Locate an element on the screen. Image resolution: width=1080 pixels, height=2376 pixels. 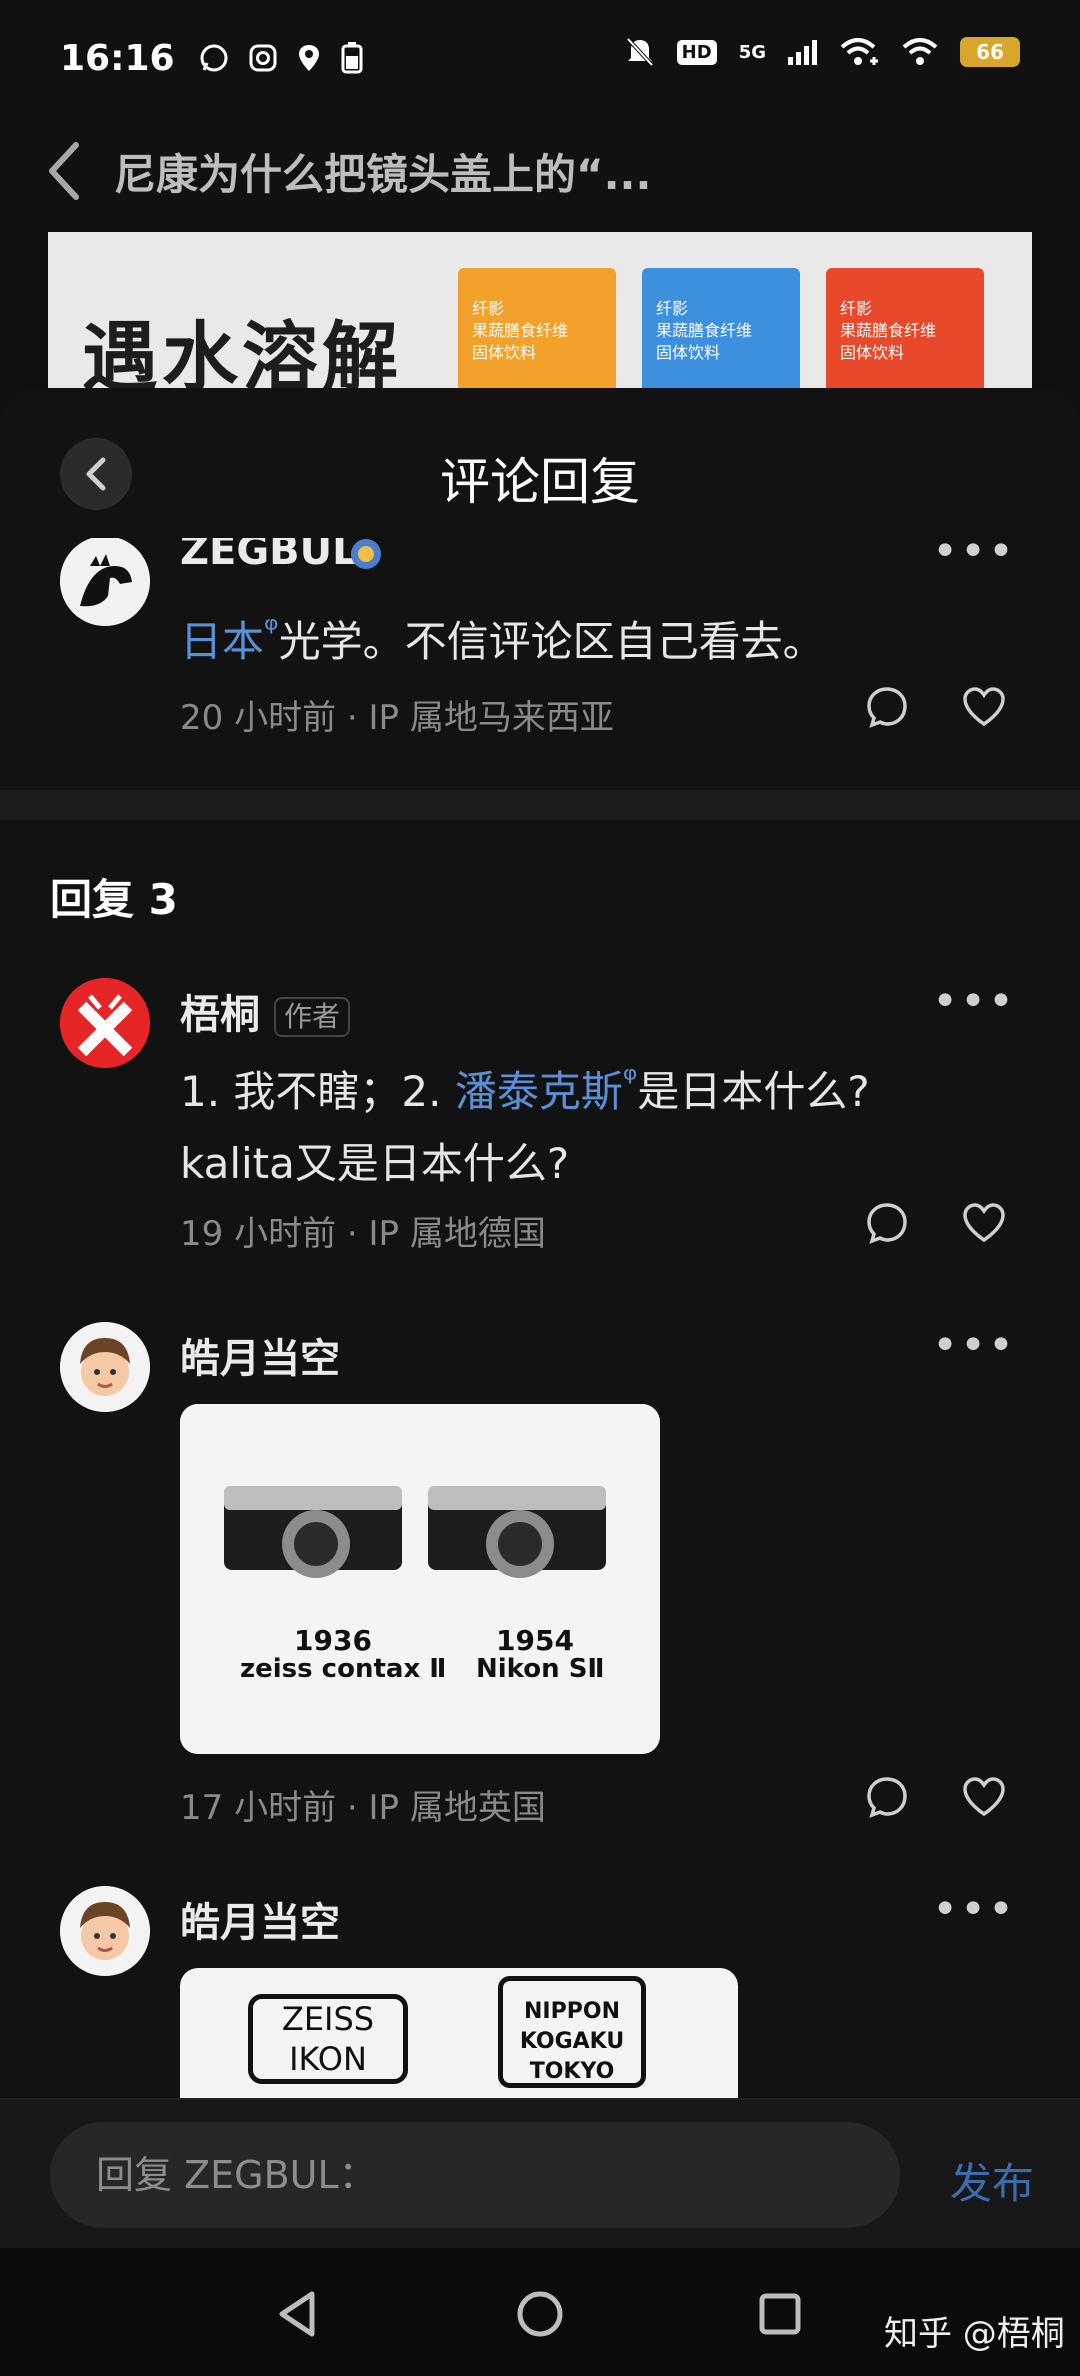
mute-bell-icon is located at coordinates (640, 52).